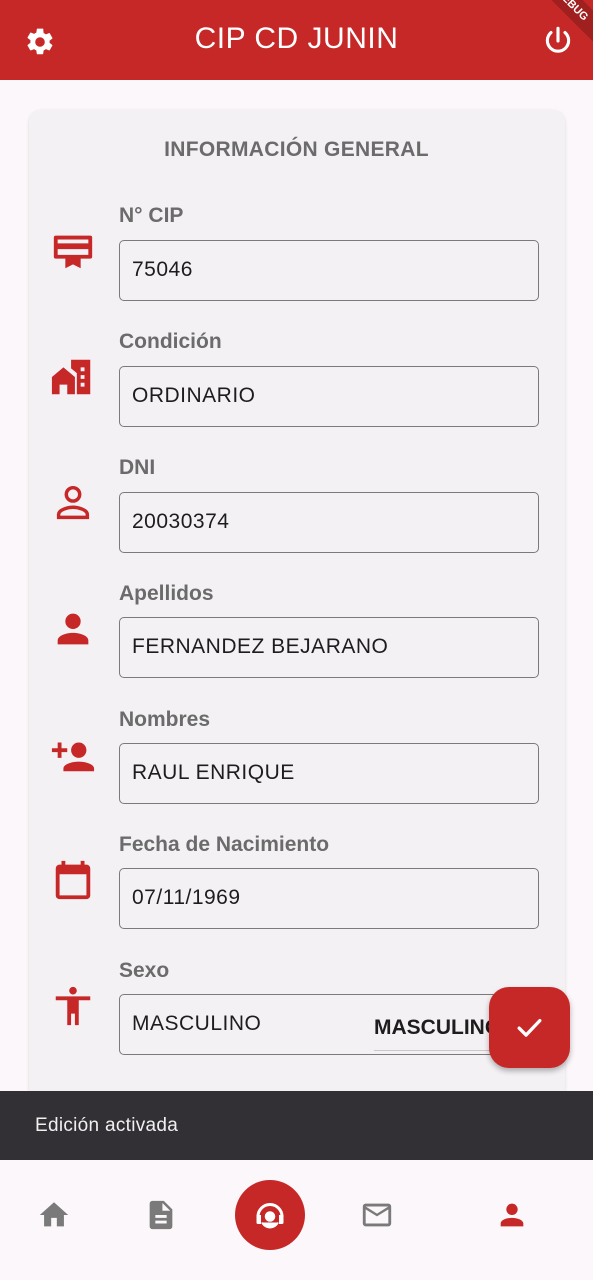 The height and width of the screenshot is (1280, 593). Describe the element at coordinates (296, 1125) in the screenshot. I see `snackbar: Edición activada` at that location.